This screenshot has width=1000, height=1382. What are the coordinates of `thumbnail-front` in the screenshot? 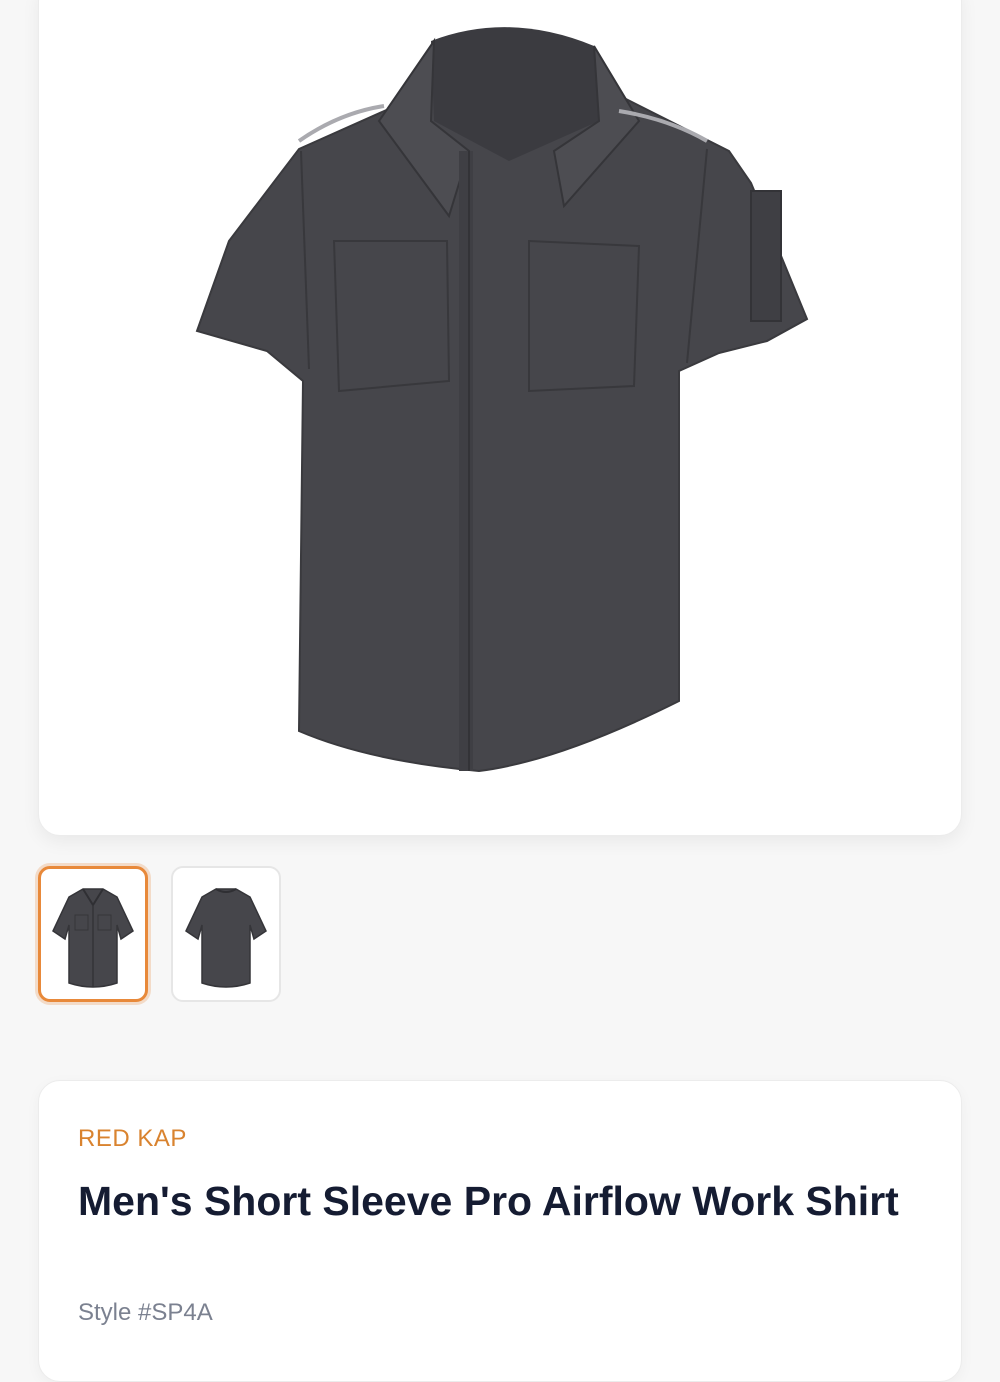 It's located at (93, 934).